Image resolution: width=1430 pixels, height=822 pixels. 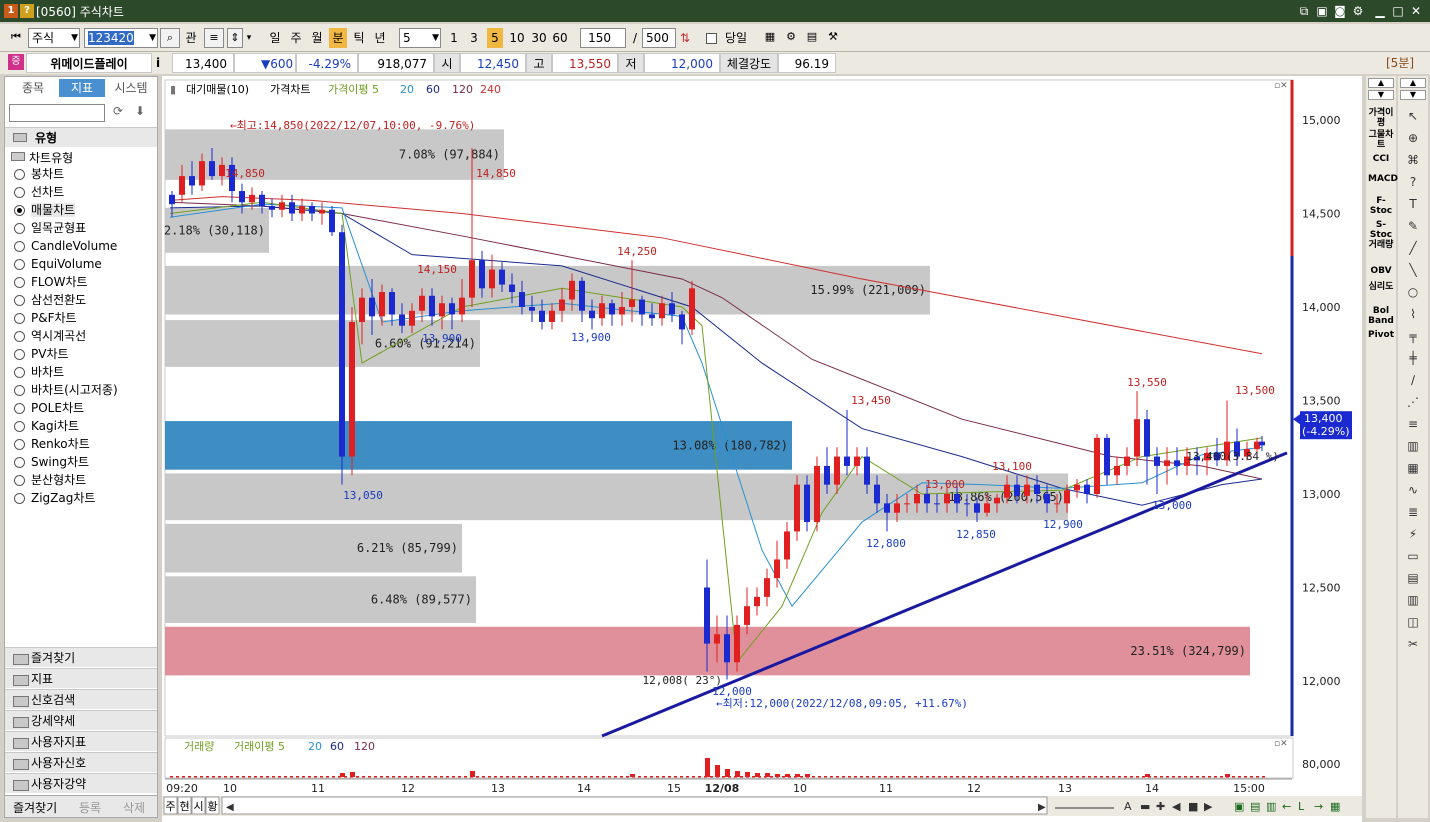 I want to click on first-icon: ⏮, so click(x=16, y=38).